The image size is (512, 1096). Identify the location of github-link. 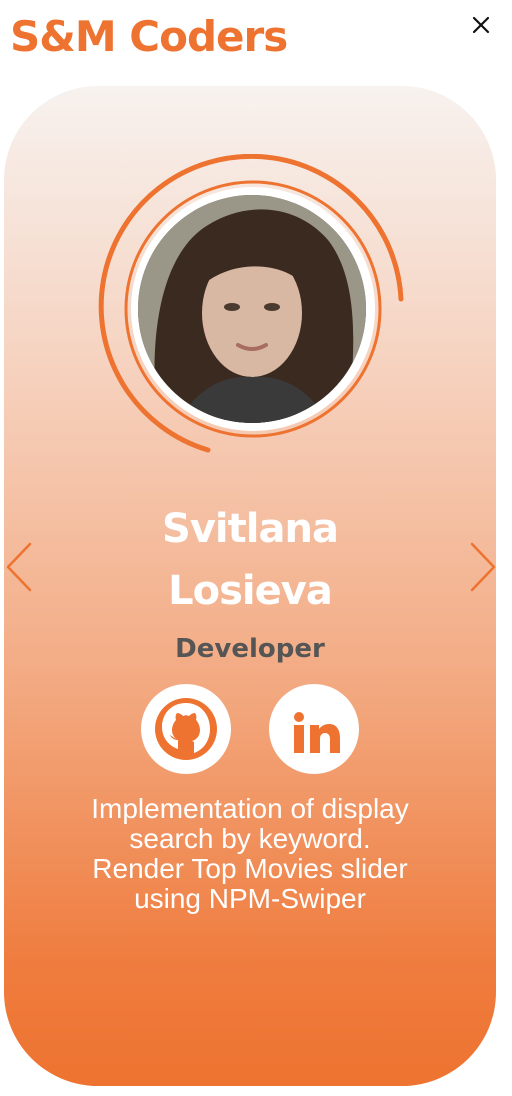
(186, 729).